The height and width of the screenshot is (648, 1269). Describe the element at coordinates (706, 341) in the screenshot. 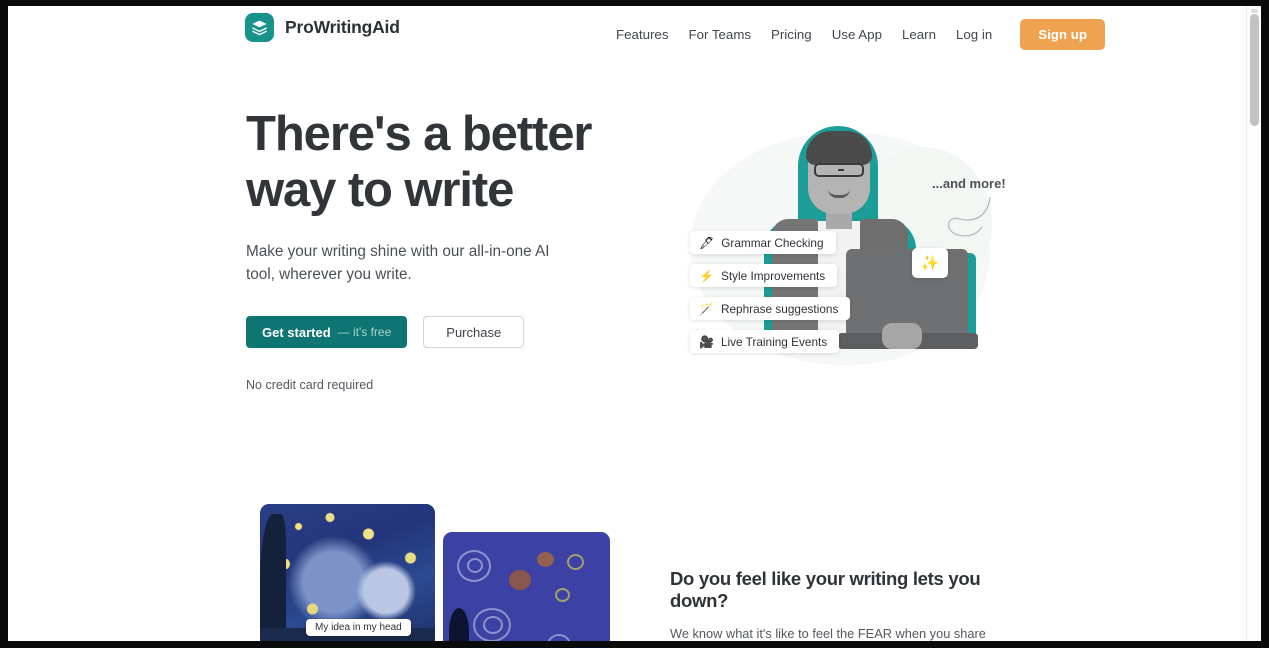

I see `movie-camera-icon: 🎥` at that location.